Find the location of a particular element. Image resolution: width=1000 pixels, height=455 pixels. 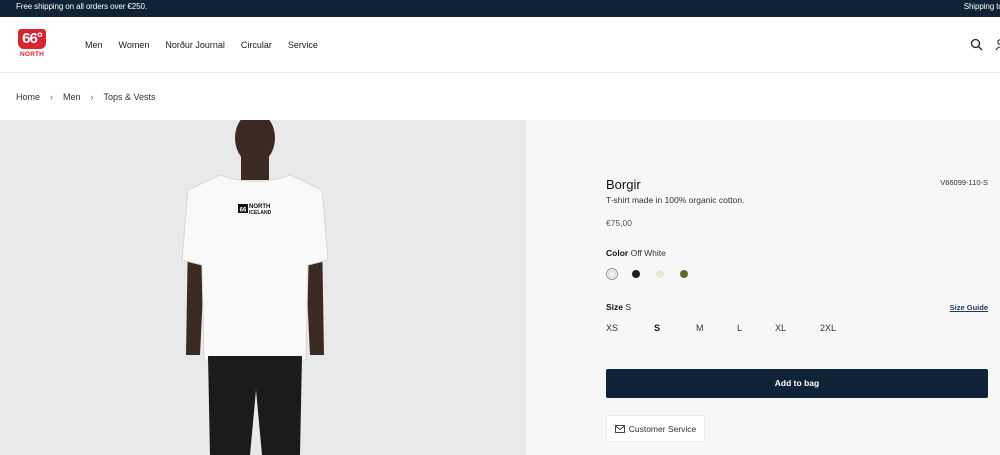

user-icon is located at coordinates (997, 45).